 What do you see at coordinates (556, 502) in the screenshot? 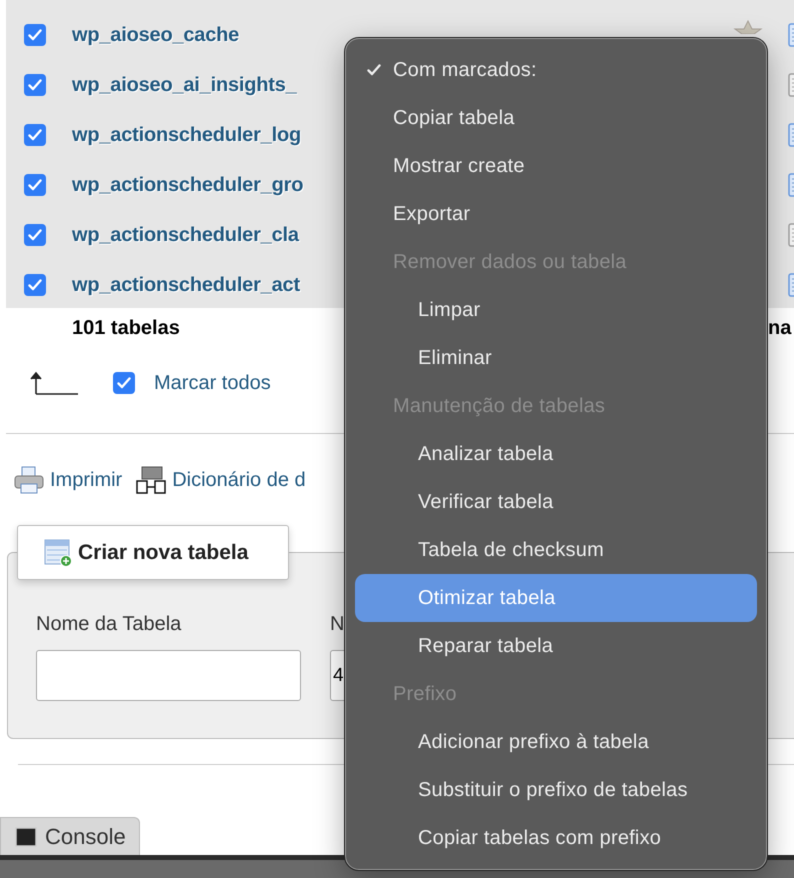
I see `menu-item: Verificar tabela` at bounding box center [556, 502].